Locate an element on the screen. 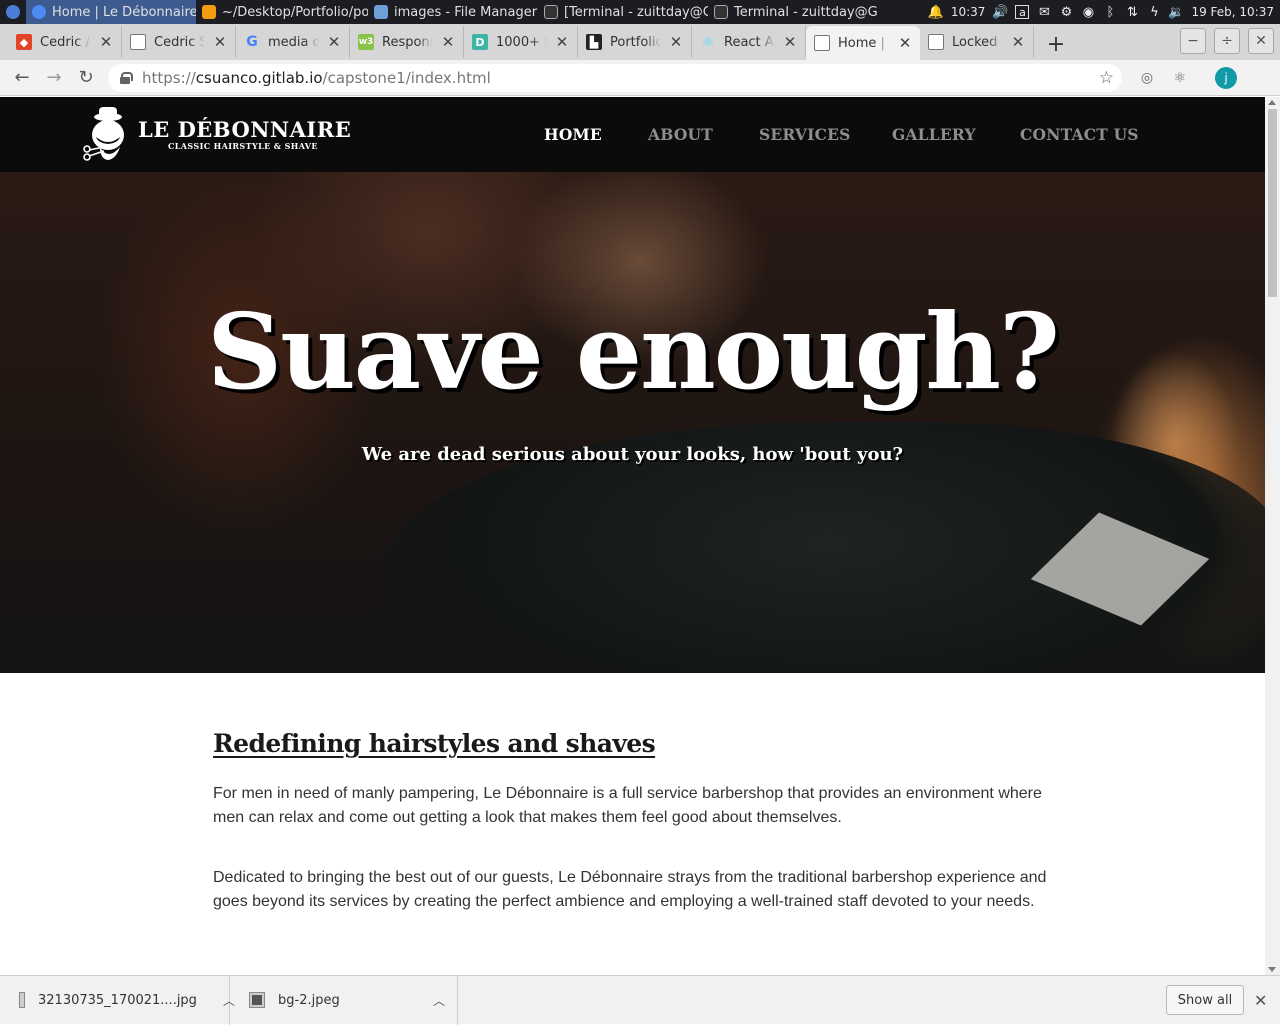  redshift-icon: ◉ is located at coordinates (1088, 12).